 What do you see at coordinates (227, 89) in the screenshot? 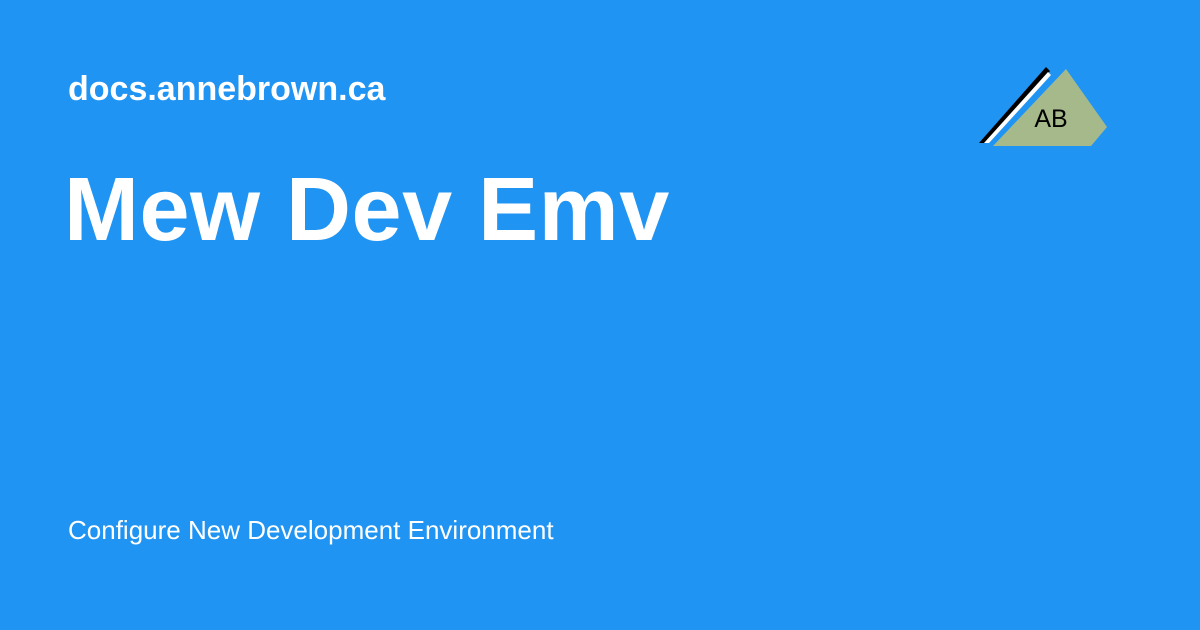
I see `site-name: docs.annebrown.ca` at bounding box center [227, 89].